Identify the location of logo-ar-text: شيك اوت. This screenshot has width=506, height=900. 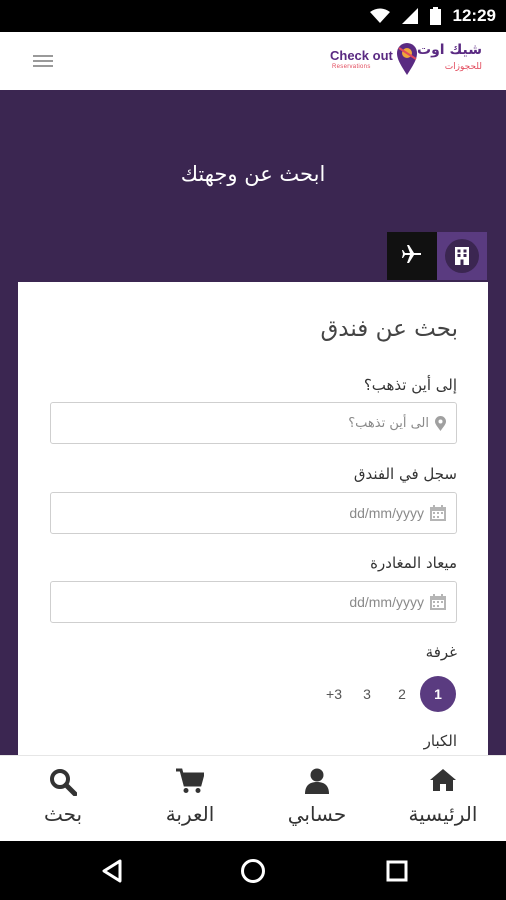
(449, 50).